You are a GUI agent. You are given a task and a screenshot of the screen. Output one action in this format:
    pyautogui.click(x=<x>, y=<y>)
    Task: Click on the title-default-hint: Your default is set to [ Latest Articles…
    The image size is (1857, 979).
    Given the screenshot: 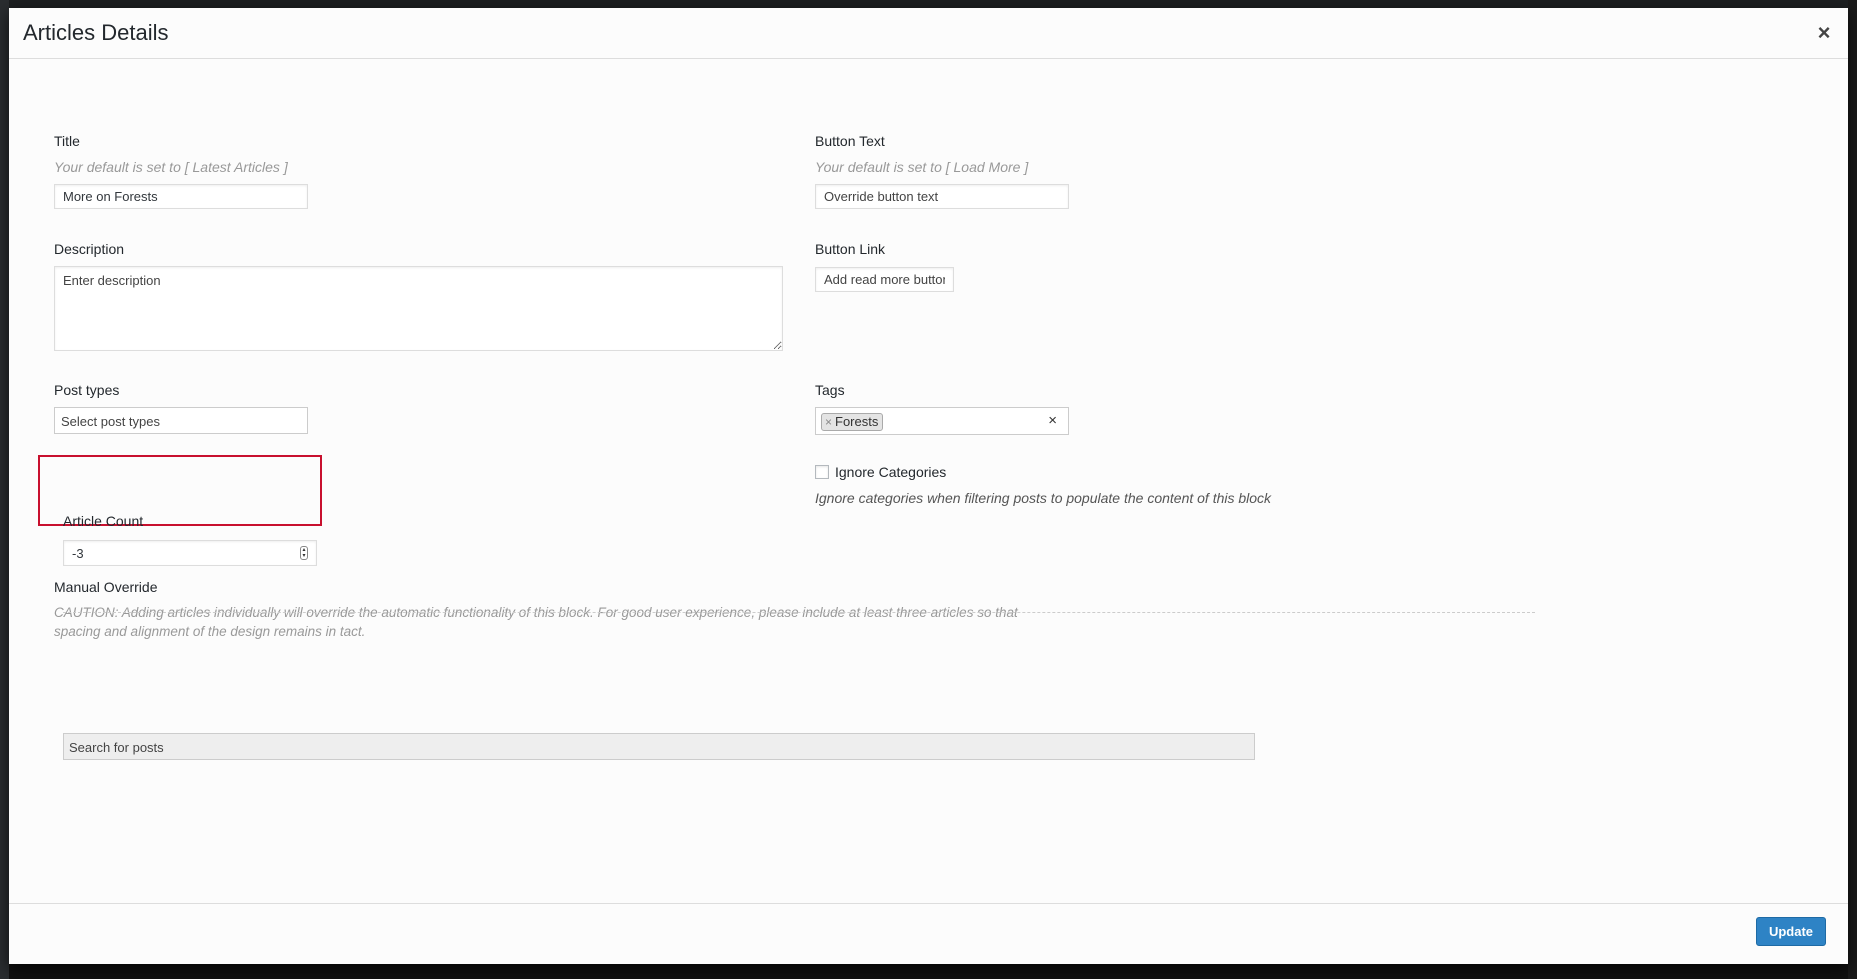 What is the action you would take?
    pyautogui.click(x=171, y=167)
    